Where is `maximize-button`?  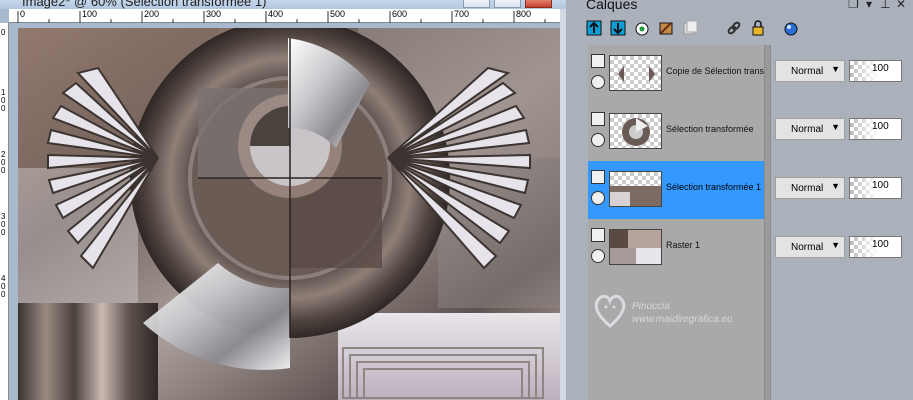 maximize-button is located at coordinates (507, 4).